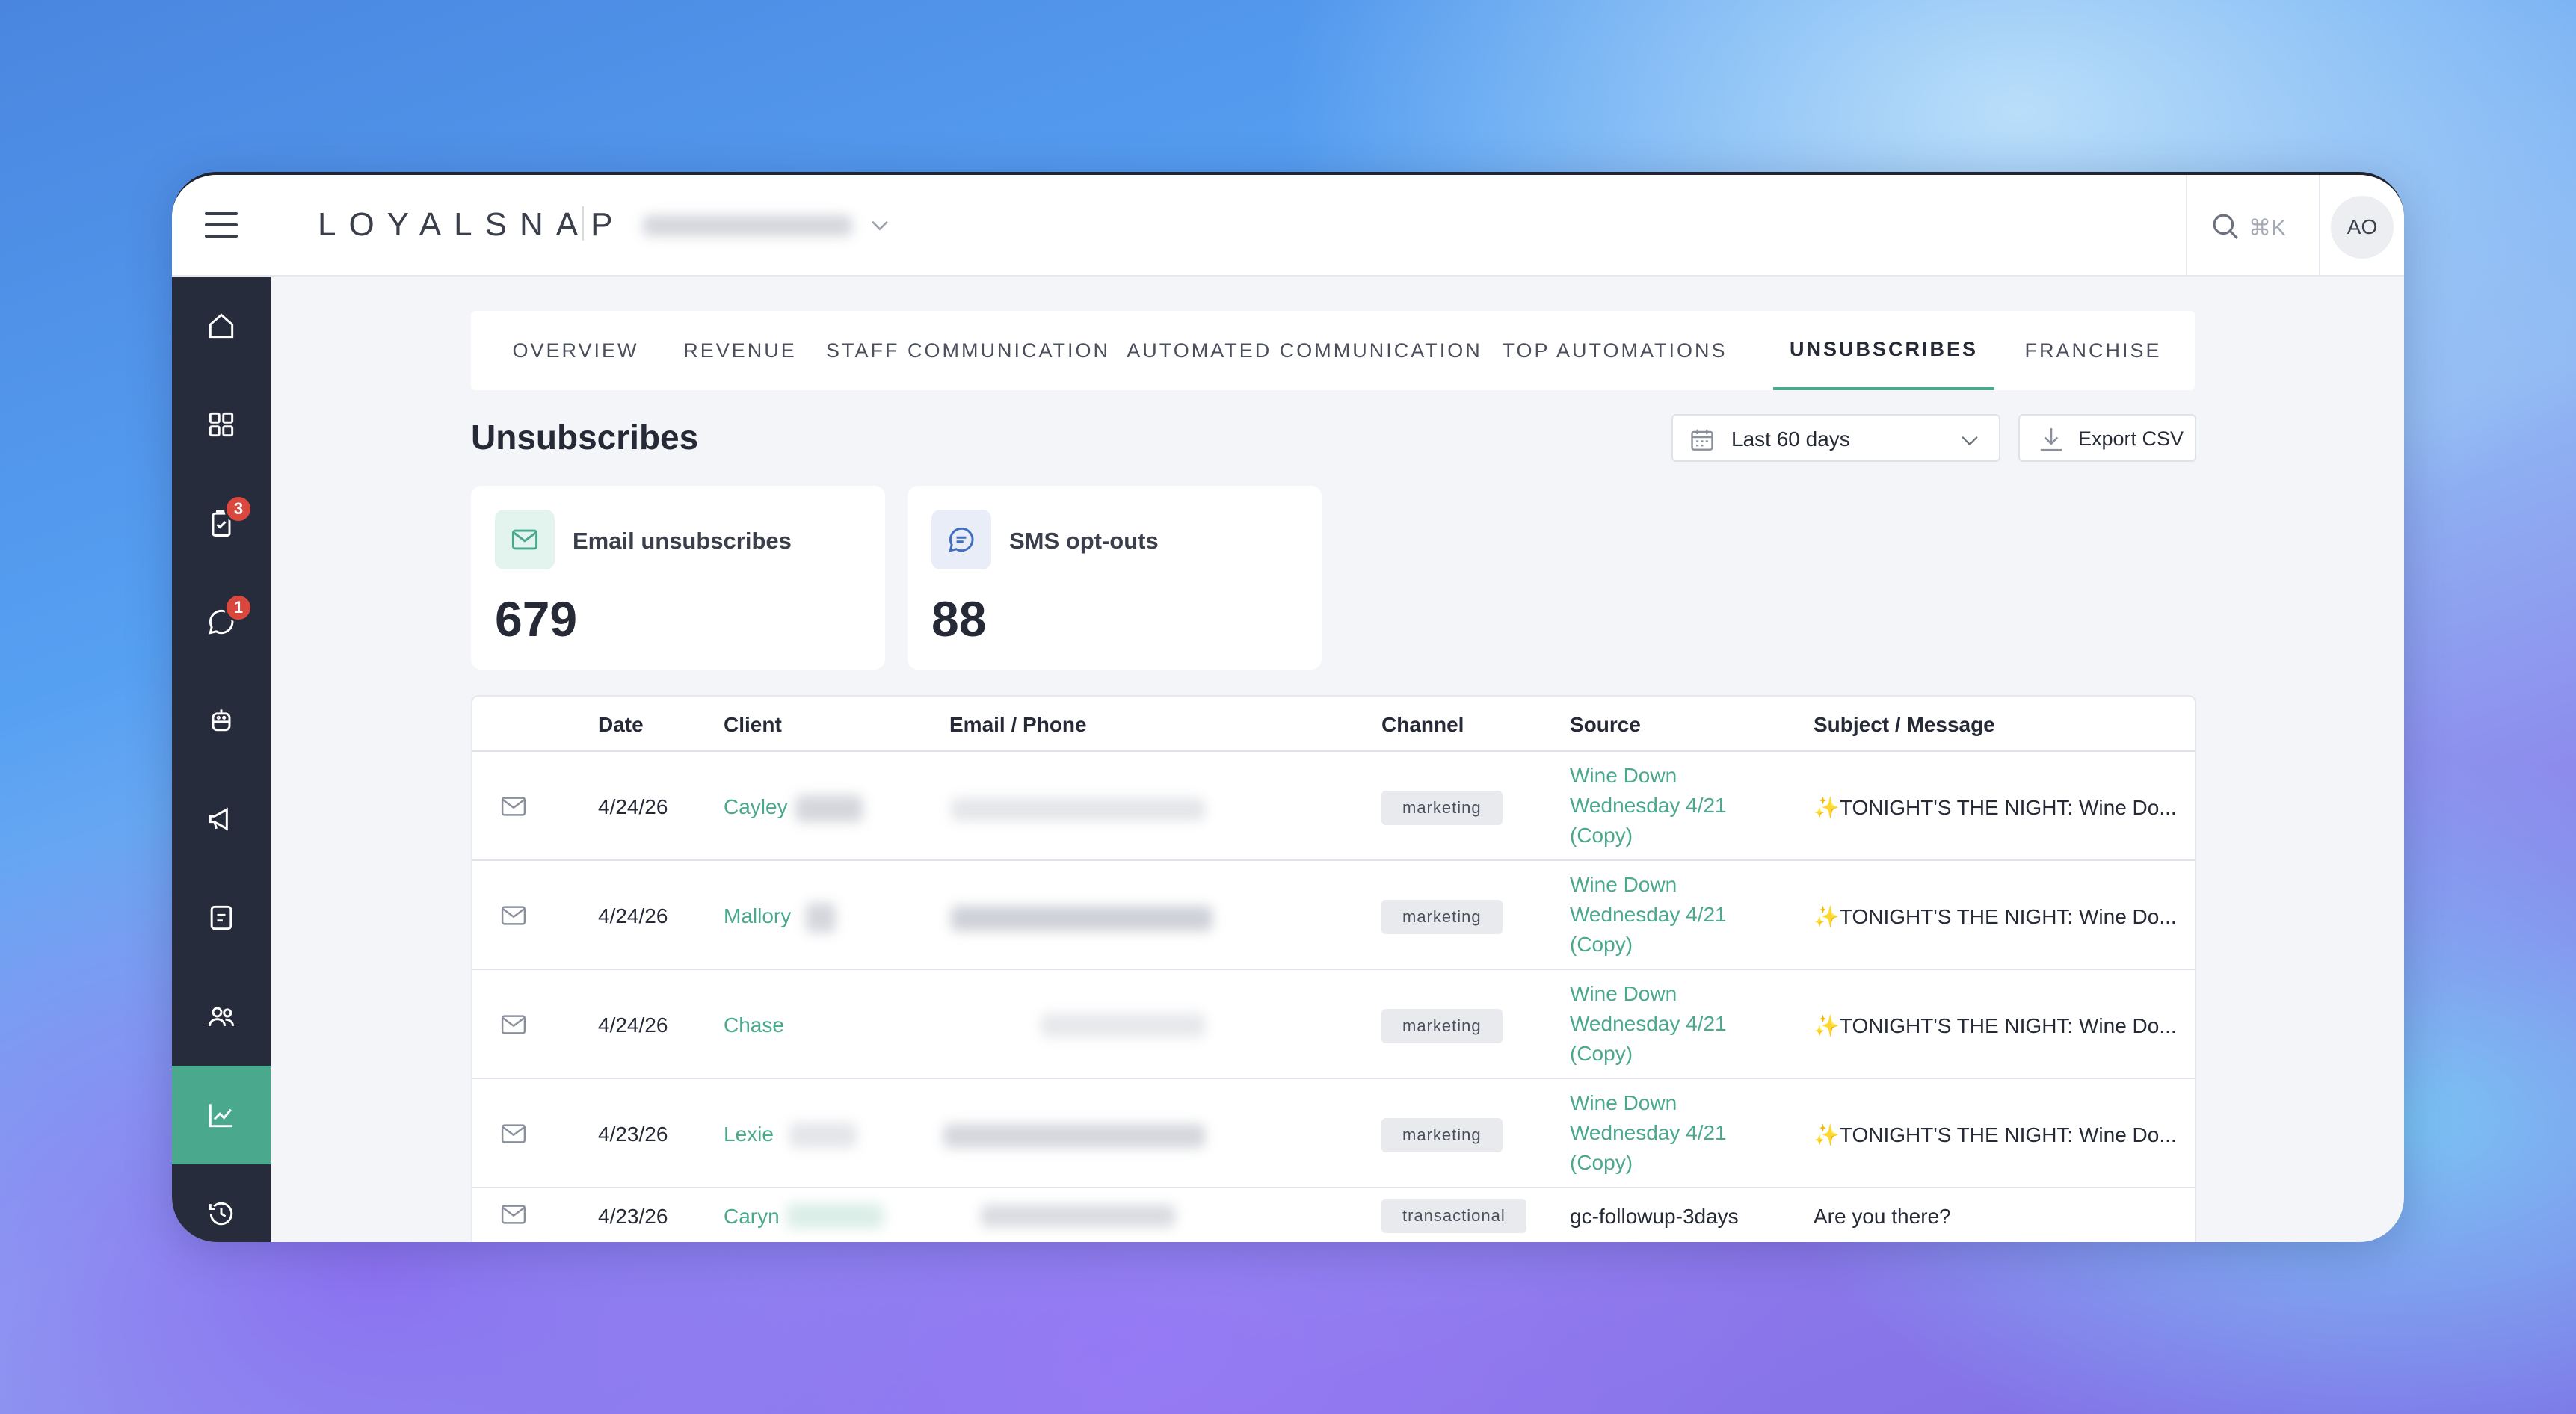 The width and height of the screenshot is (2576, 1414). Describe the element at coordinates (1614, 351) in the screenshot. I see `tab-top-automations: TOP AUTOMATIONS` at that location.